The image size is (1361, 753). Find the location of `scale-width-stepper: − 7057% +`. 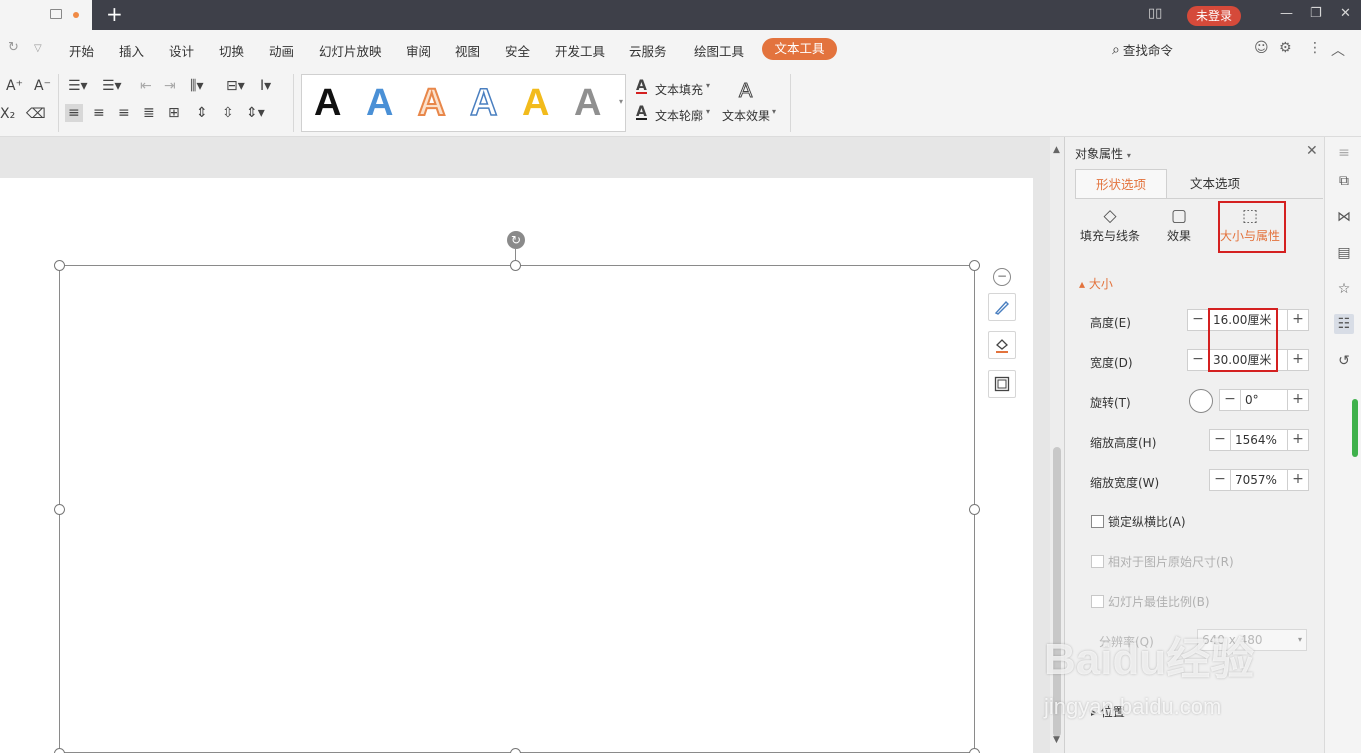

scale-width-stepper: − 7057% + is located at coordinates (1259, 480).